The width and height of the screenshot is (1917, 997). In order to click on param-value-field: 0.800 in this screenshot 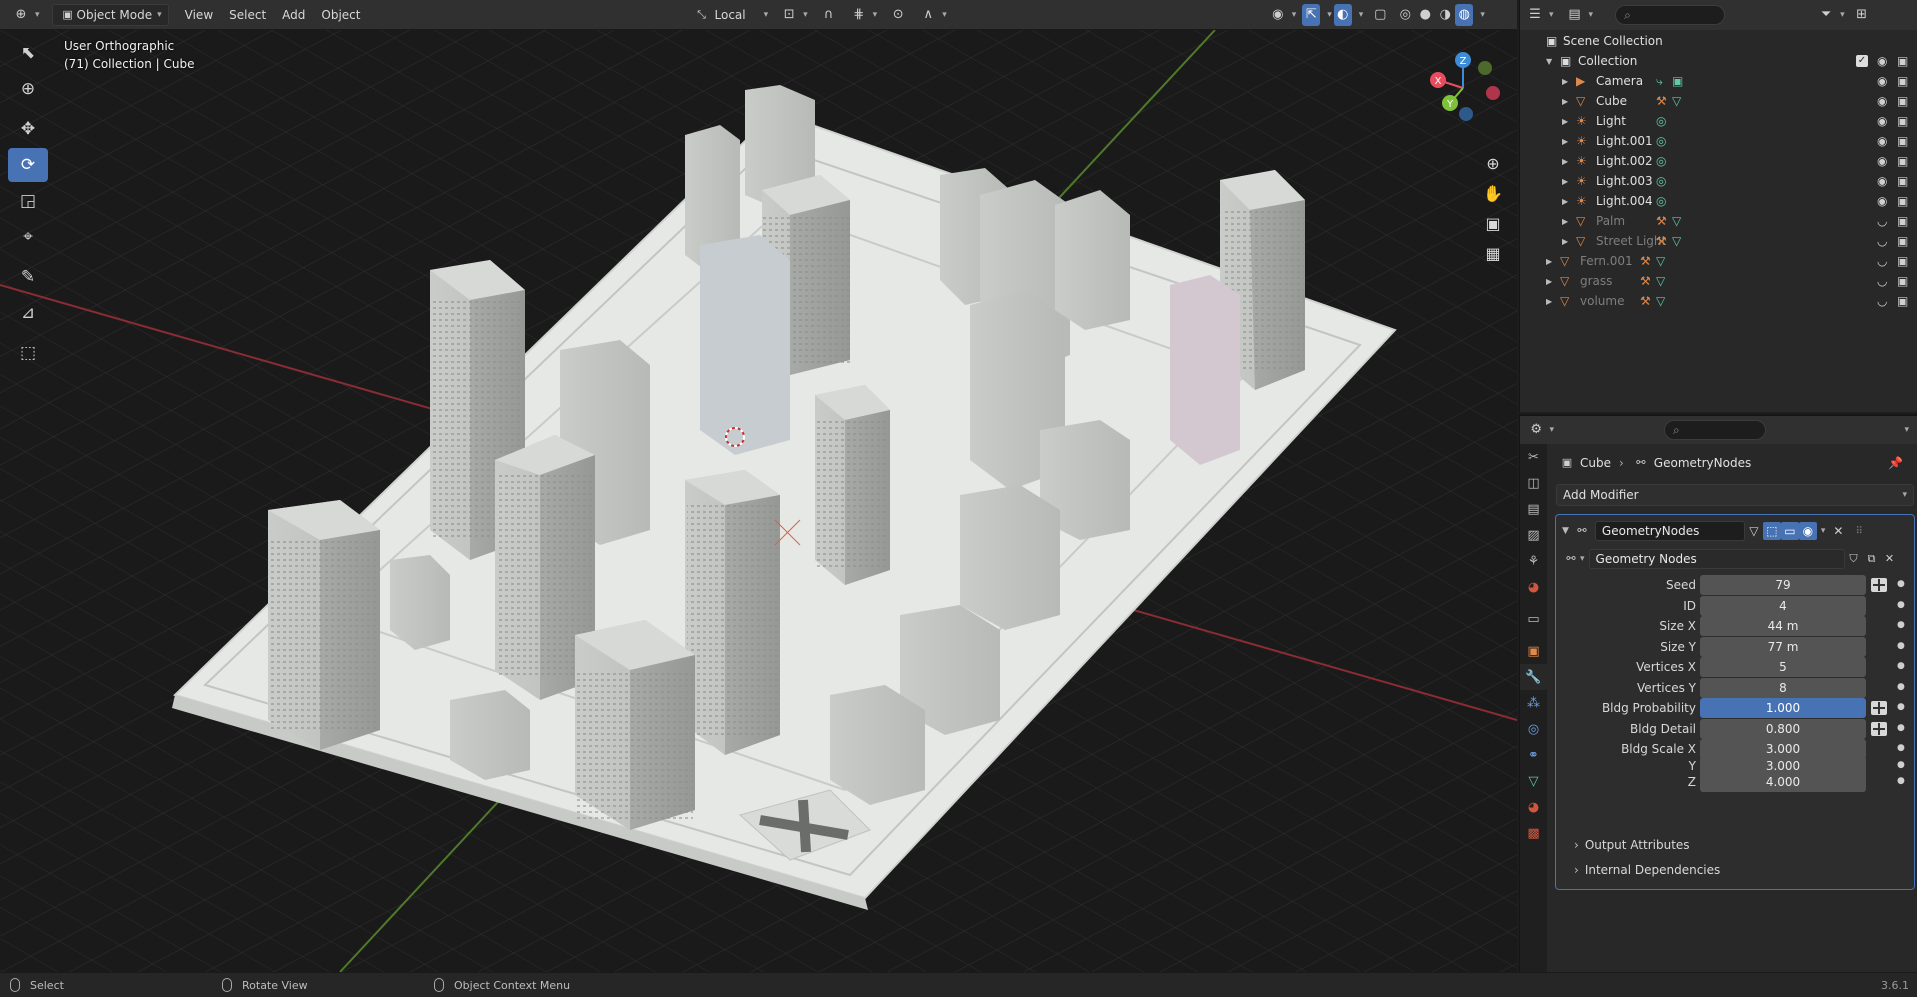, I will do `click(1783, 729)`.